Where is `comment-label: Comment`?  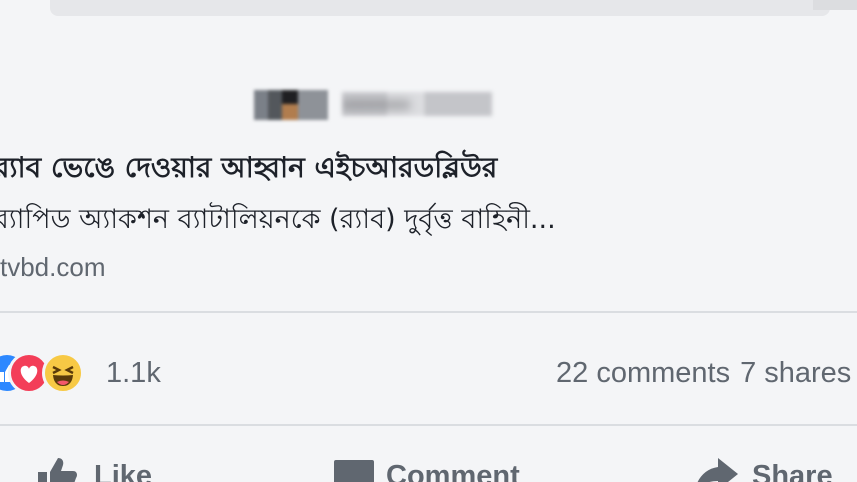 comment-label: Comment is located at coordinates (453, 471).